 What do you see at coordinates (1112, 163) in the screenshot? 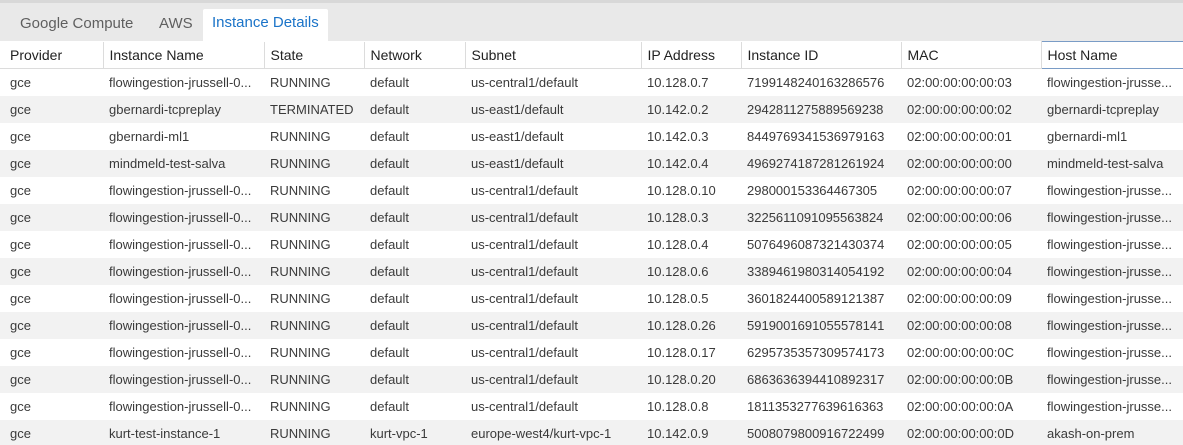
I see `cell-host-name: mindmeld-test-salva` at bounding box center [1112, 163].